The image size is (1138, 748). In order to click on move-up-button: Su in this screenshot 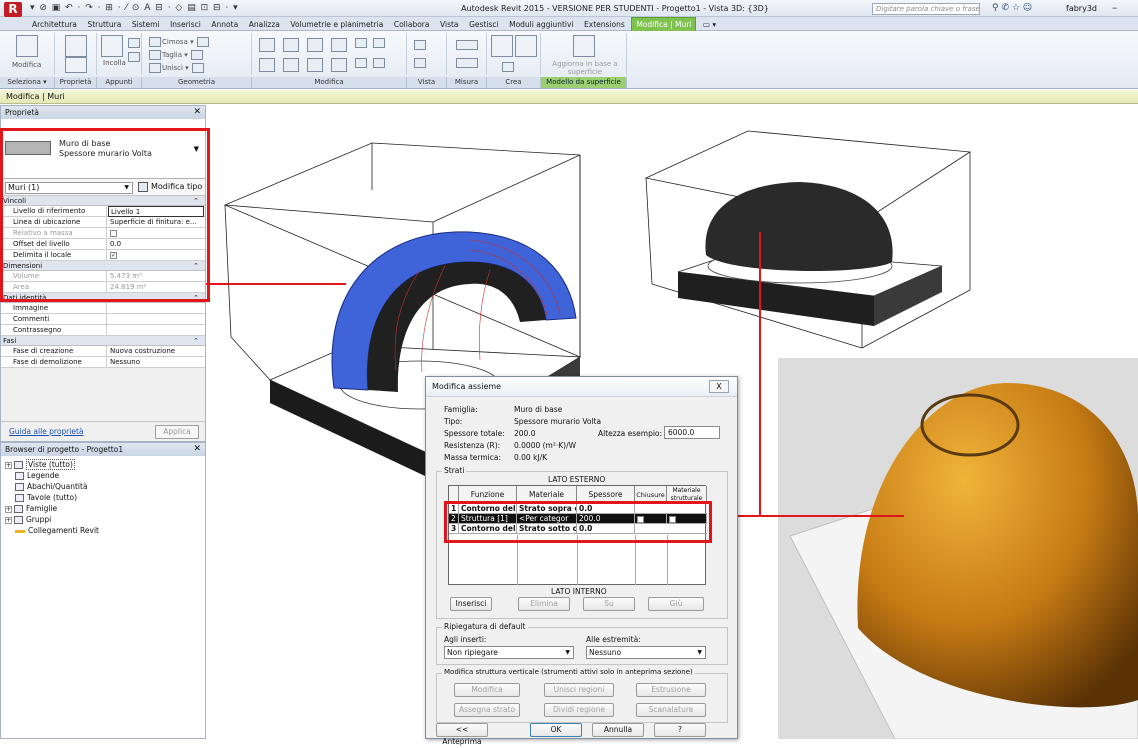, I will do `click(609, 604)`.